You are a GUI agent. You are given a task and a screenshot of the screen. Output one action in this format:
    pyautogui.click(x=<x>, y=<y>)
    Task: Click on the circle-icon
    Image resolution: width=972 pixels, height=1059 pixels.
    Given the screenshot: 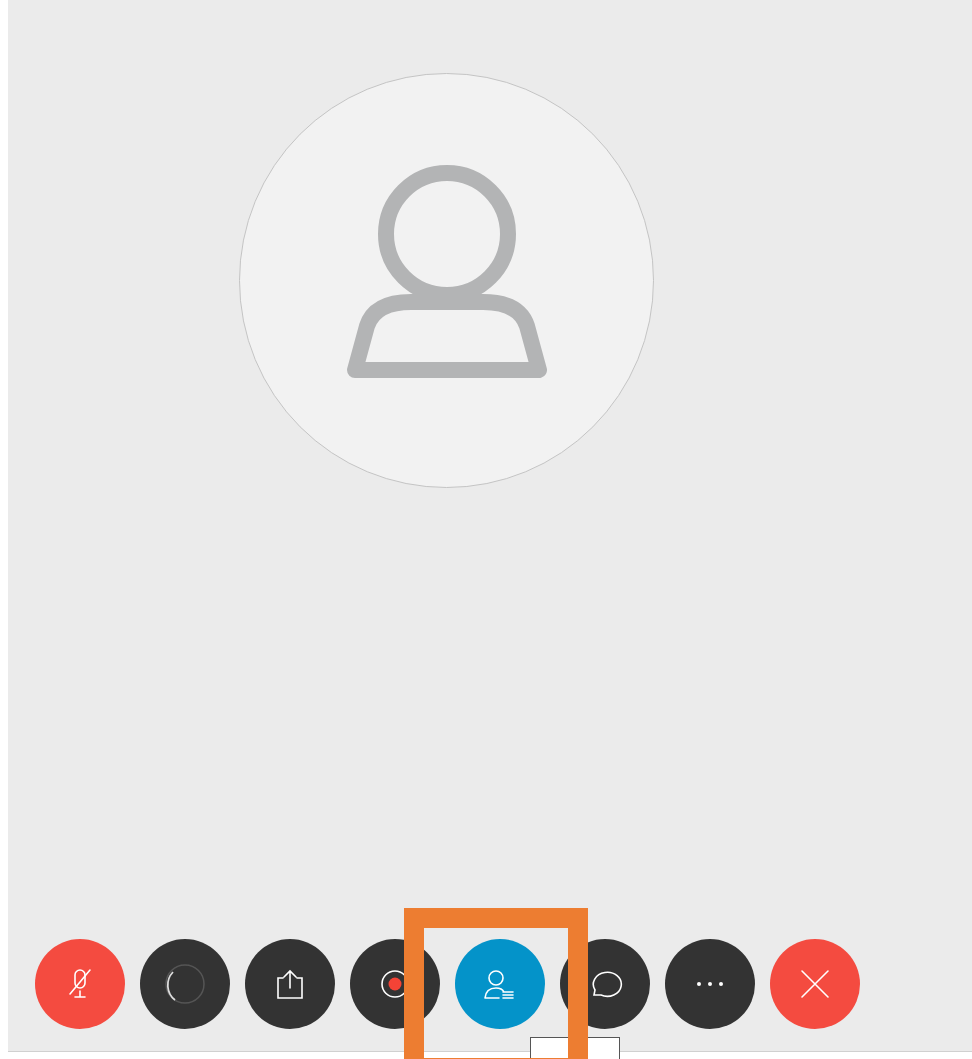 What is the action you would take?
    pyautogui.click(x=185, y=984)
    